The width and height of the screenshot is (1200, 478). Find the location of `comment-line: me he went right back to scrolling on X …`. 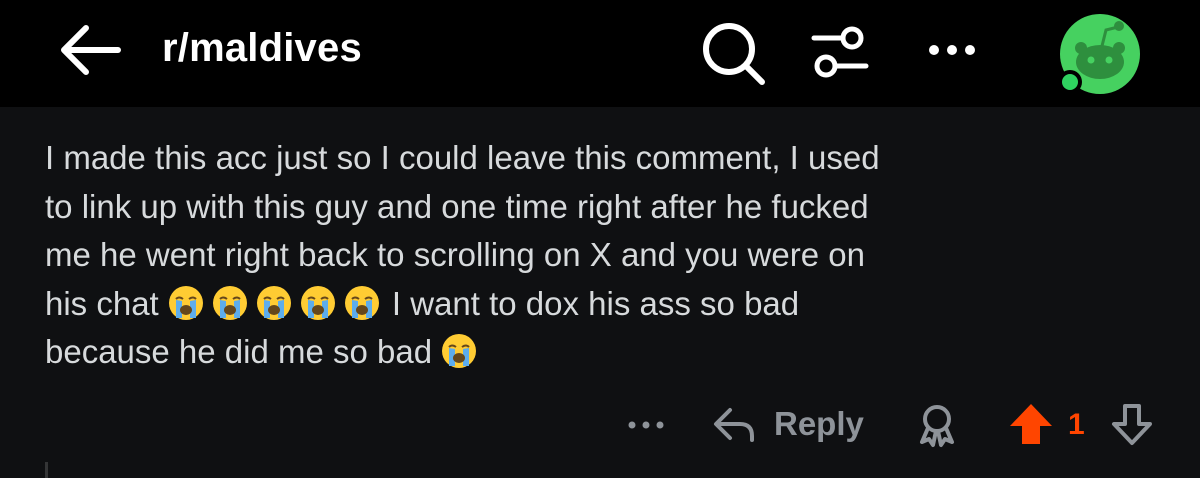

comment-line: me he went right back to scrolling on X … is located at coordinates (455, 254).